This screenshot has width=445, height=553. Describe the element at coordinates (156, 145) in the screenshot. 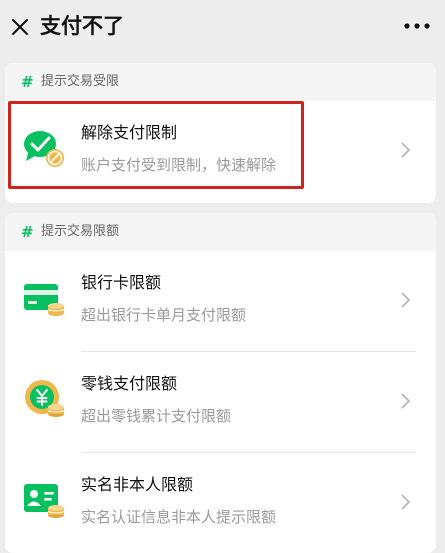

I see `highlight-box` at that location.